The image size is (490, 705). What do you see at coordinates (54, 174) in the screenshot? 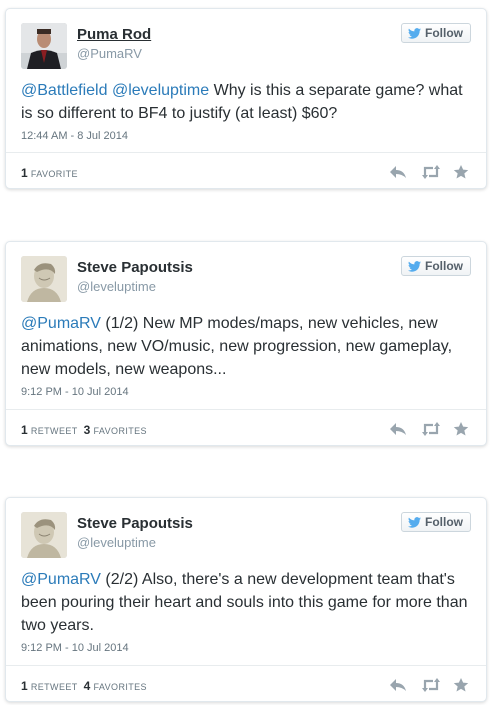
I see `favorites-label: Favorite` at bounding box center [54, 174].